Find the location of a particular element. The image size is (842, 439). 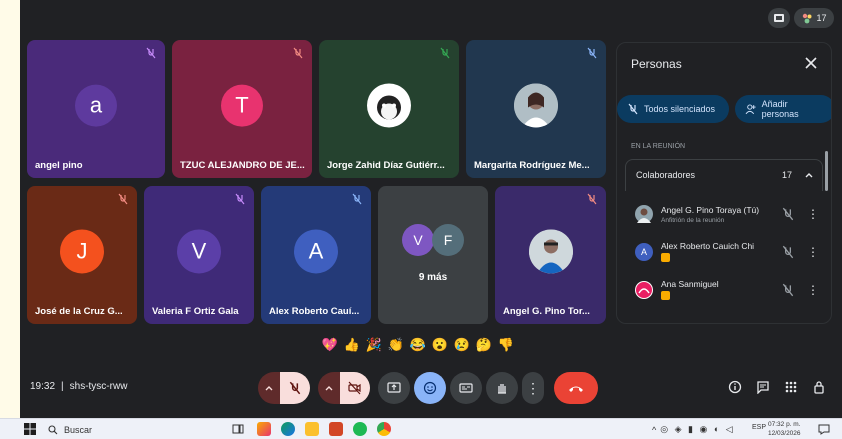

language-indicator: ESP is located at coordinates (759, 427).